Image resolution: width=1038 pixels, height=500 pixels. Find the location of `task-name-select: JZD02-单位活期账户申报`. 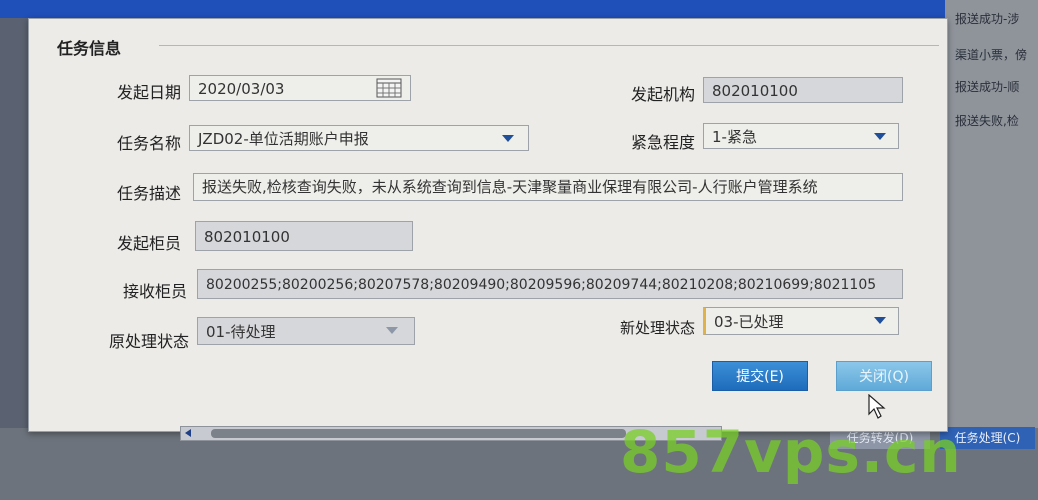

task-name-select: JZD02-单位活期账户申报 is located at coordinates (359, 138).